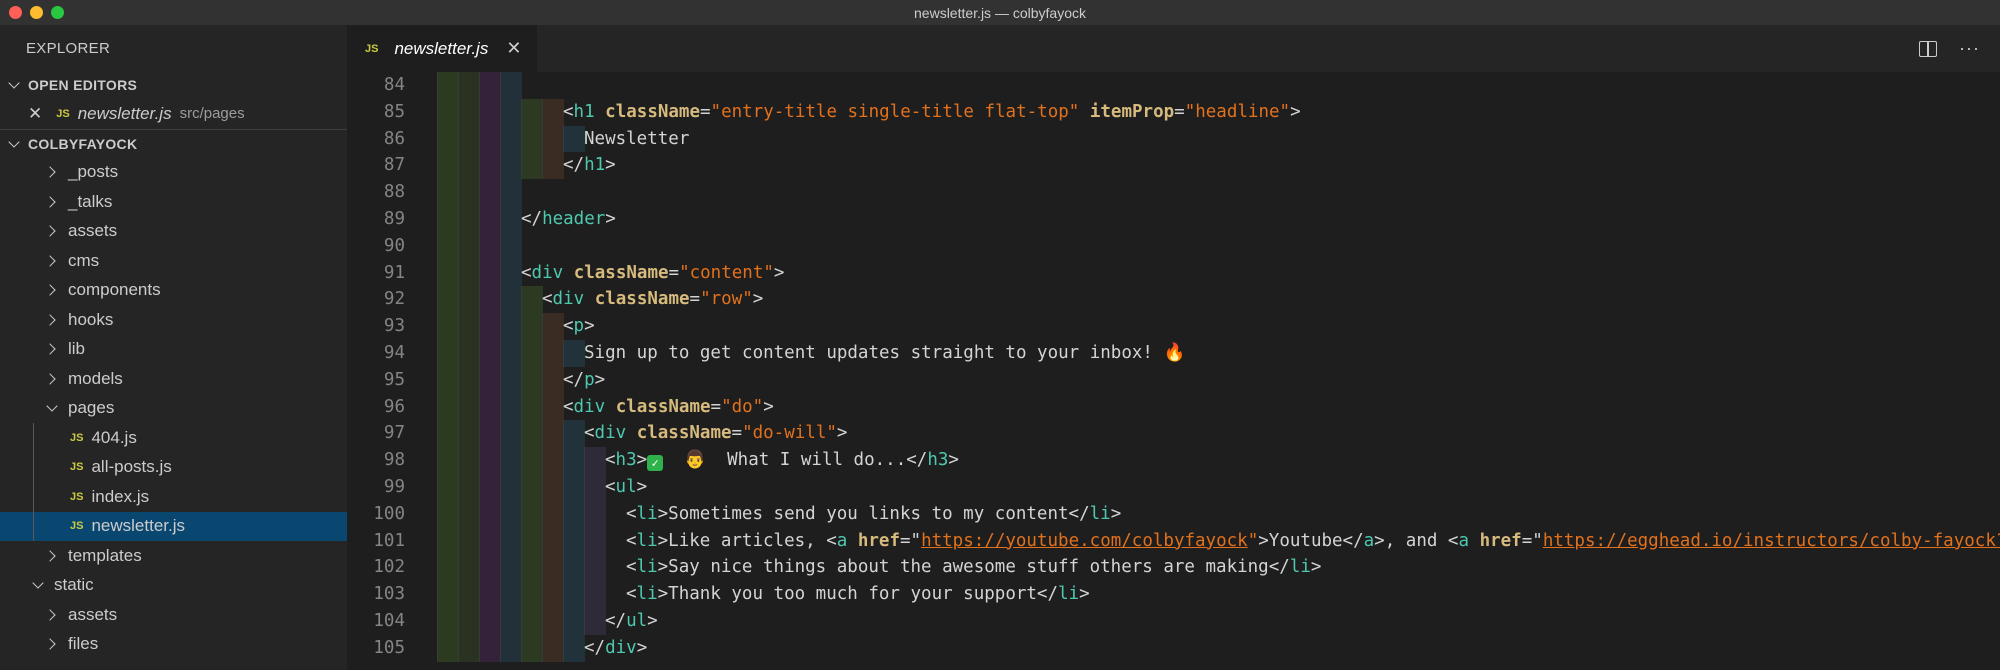 The image size is (2000, 670). What do you see at coordinates (173, 143) in the screenshot?
I see `project-section: COLBYFAYOCK` at bounding box center [173, 143].